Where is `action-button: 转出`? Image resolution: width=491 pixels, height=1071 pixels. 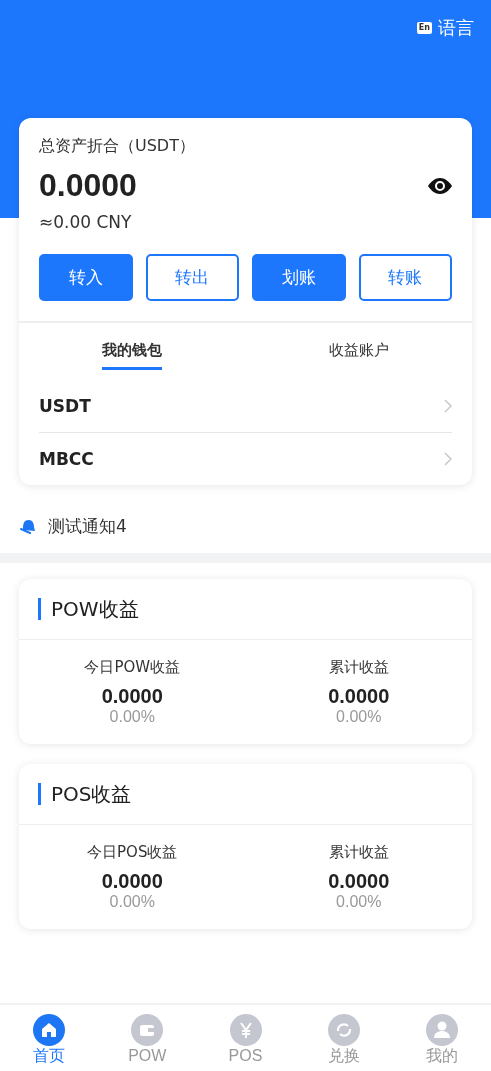
action-button: 转出 is located at coordinates (192, 277).